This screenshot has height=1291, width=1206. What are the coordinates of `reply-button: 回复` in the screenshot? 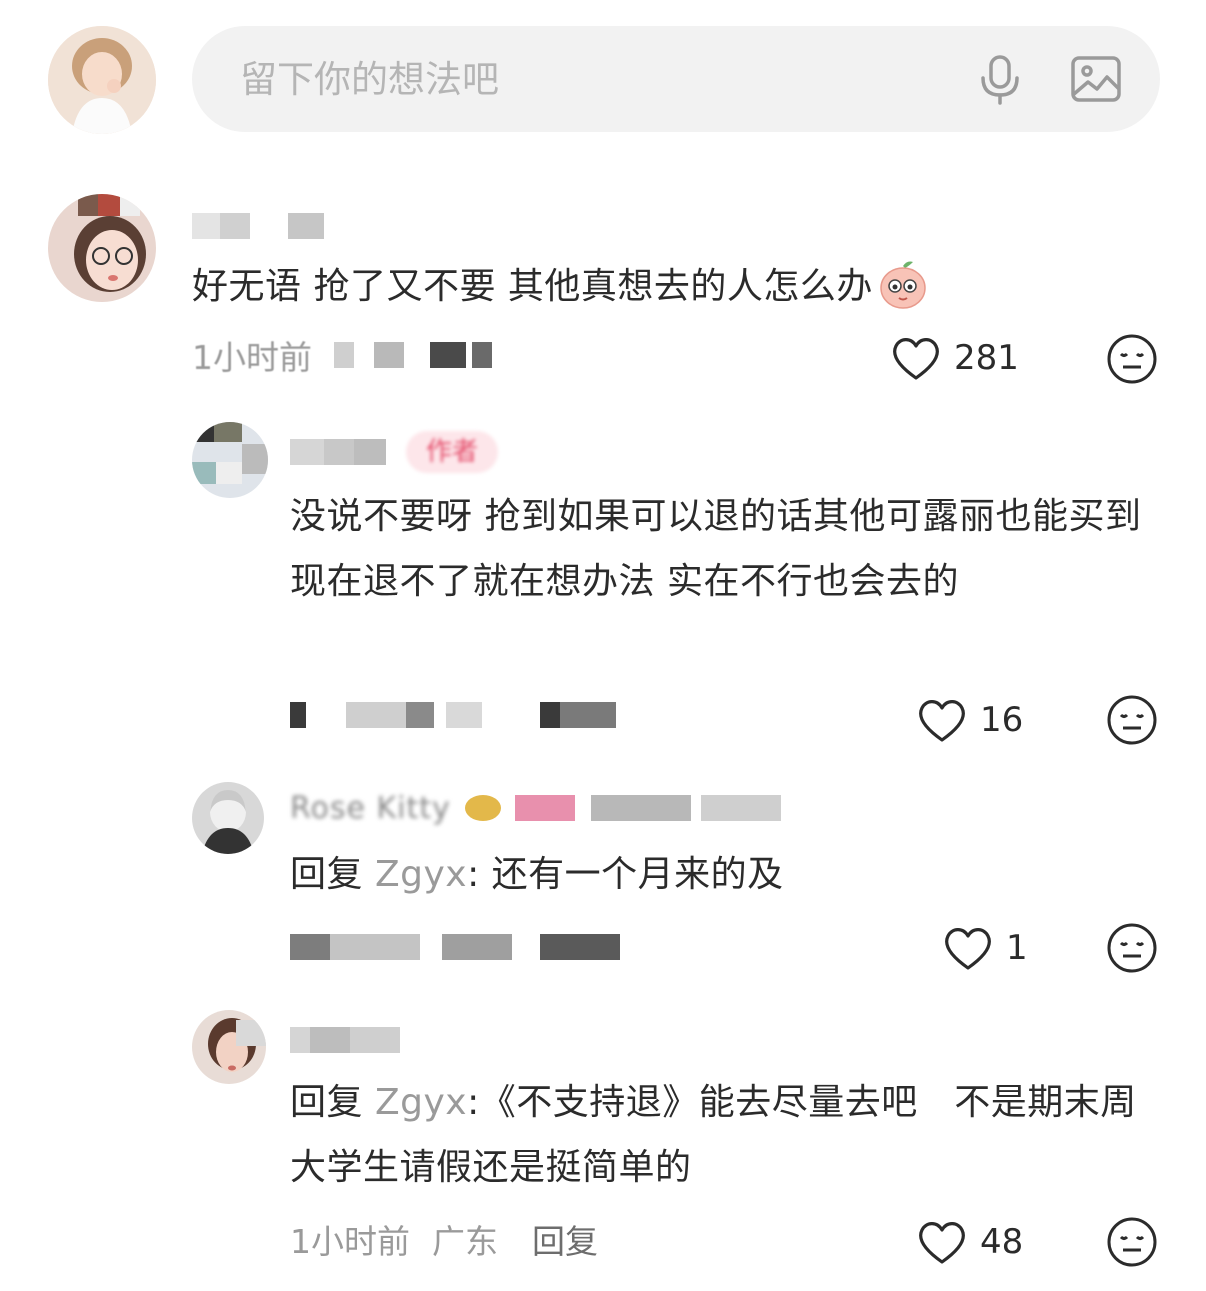 It's located at (565, 1239).